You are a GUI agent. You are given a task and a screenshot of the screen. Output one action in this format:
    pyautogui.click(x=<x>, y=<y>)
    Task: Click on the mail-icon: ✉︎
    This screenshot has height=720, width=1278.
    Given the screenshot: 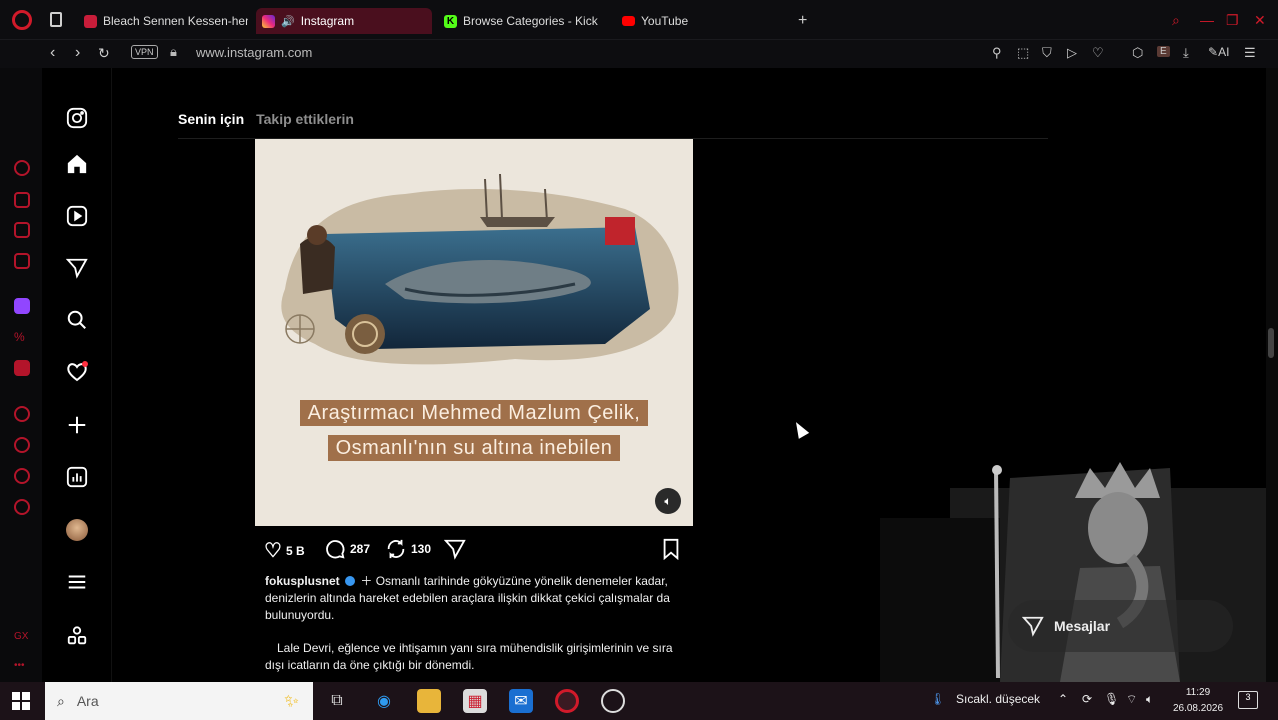 What is the action you would take?
    pyautogui.click(x=521, y=701)
    